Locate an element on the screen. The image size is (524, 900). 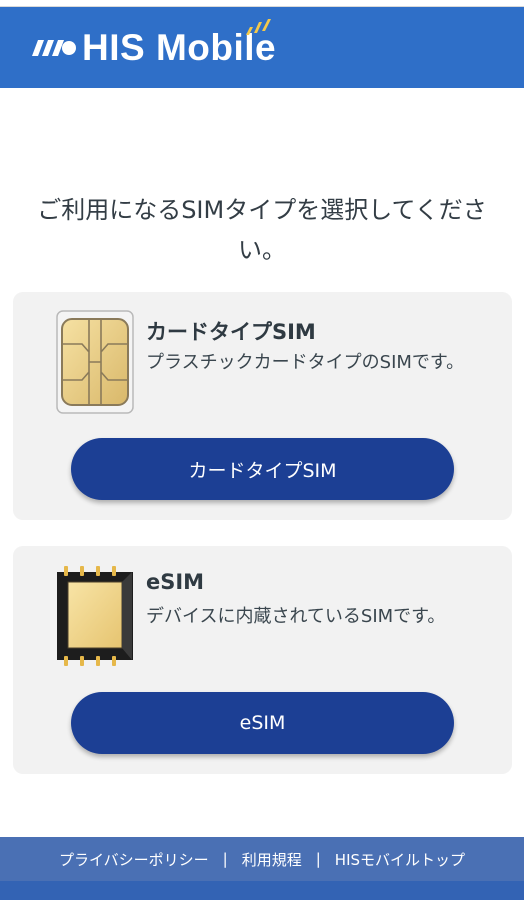
his-mobile-logo: HIS Mobile is located at coordinates (154, 46).